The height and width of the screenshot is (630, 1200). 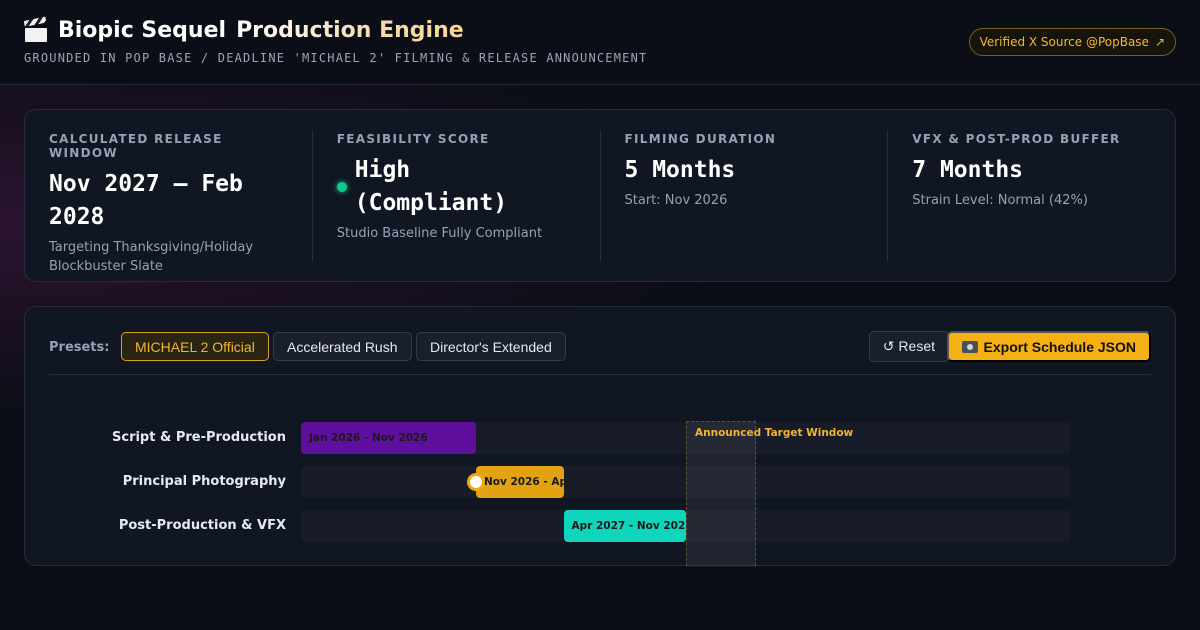 I want to click on presets-label: Presets:, so click(x=79, y=347).